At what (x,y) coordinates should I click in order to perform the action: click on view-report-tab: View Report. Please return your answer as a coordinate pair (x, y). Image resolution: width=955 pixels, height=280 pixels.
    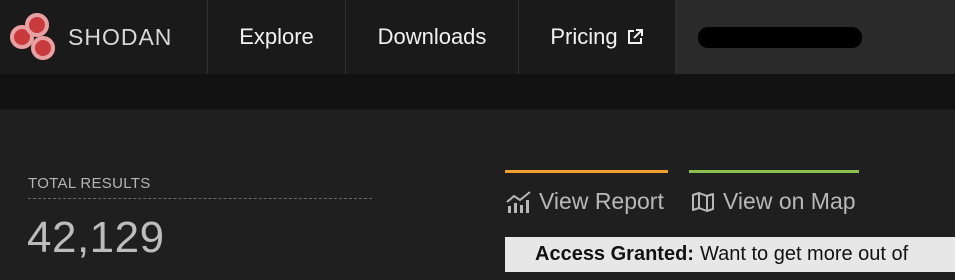
    Looking at the image, I should click on (586, 194).